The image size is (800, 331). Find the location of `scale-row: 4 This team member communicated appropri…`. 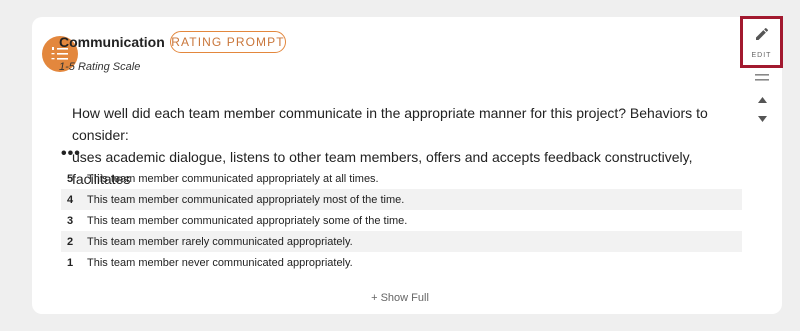

scale-row: 4 This team member communicated appropri… is located at coordinates (401, 199).